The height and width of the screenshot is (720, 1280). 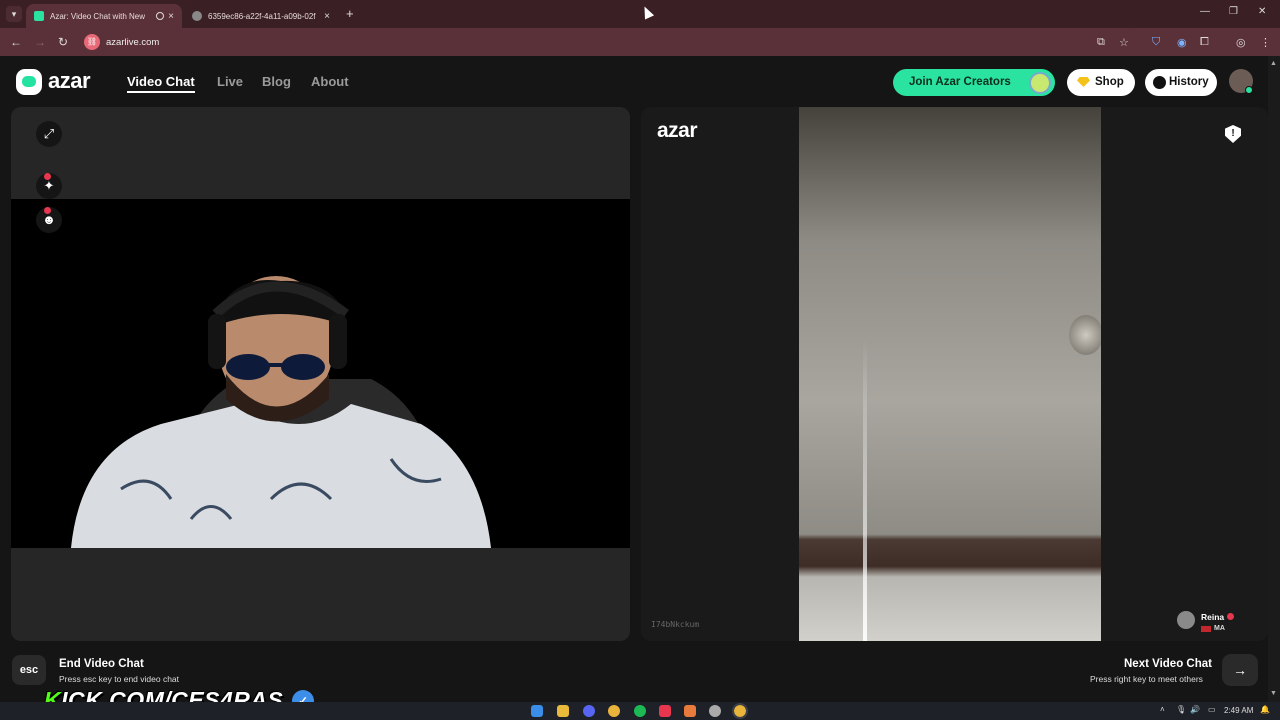 I want to click on report-shield-icon: !, so click(x=1233, y=134).